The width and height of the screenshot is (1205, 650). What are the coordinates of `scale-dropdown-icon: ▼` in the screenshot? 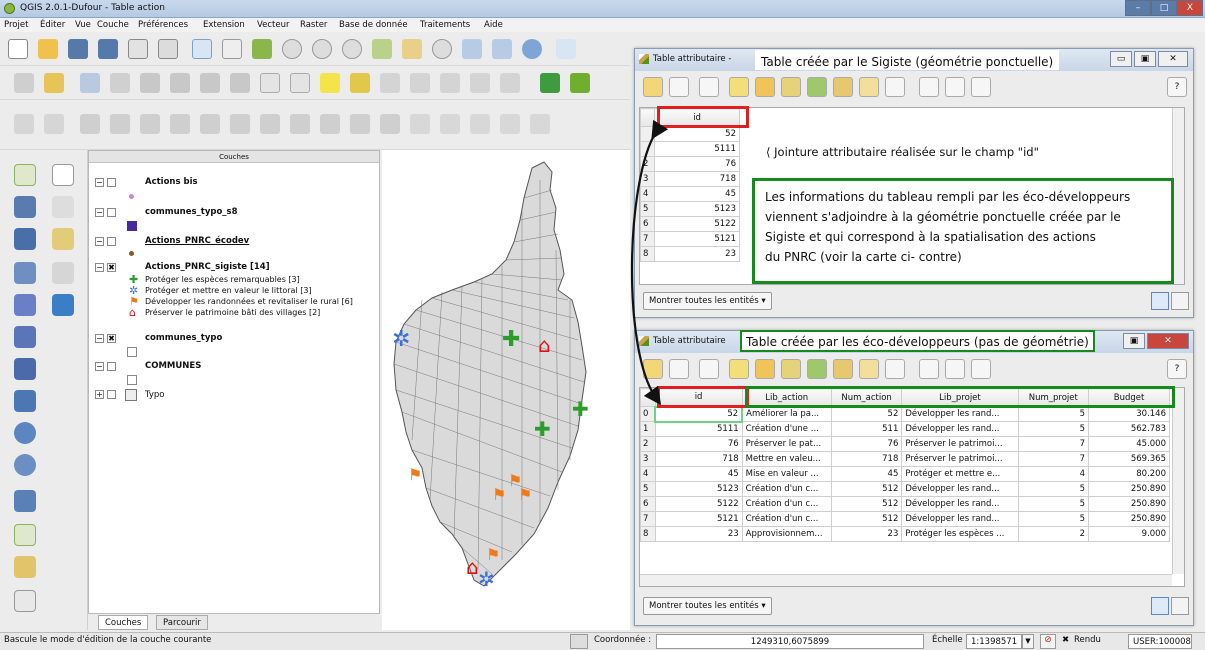 It's located at (1028, 641).